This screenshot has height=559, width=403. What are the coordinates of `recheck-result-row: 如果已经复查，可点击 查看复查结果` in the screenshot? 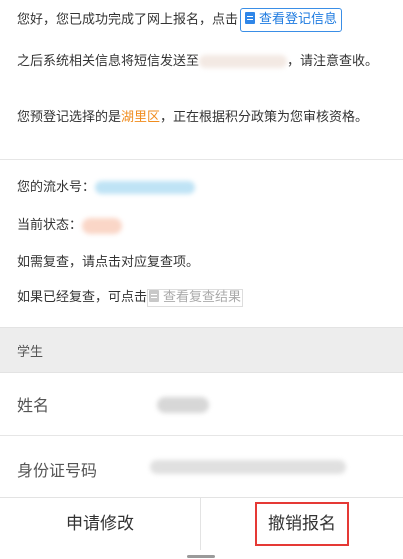 It's located at (130, 298).